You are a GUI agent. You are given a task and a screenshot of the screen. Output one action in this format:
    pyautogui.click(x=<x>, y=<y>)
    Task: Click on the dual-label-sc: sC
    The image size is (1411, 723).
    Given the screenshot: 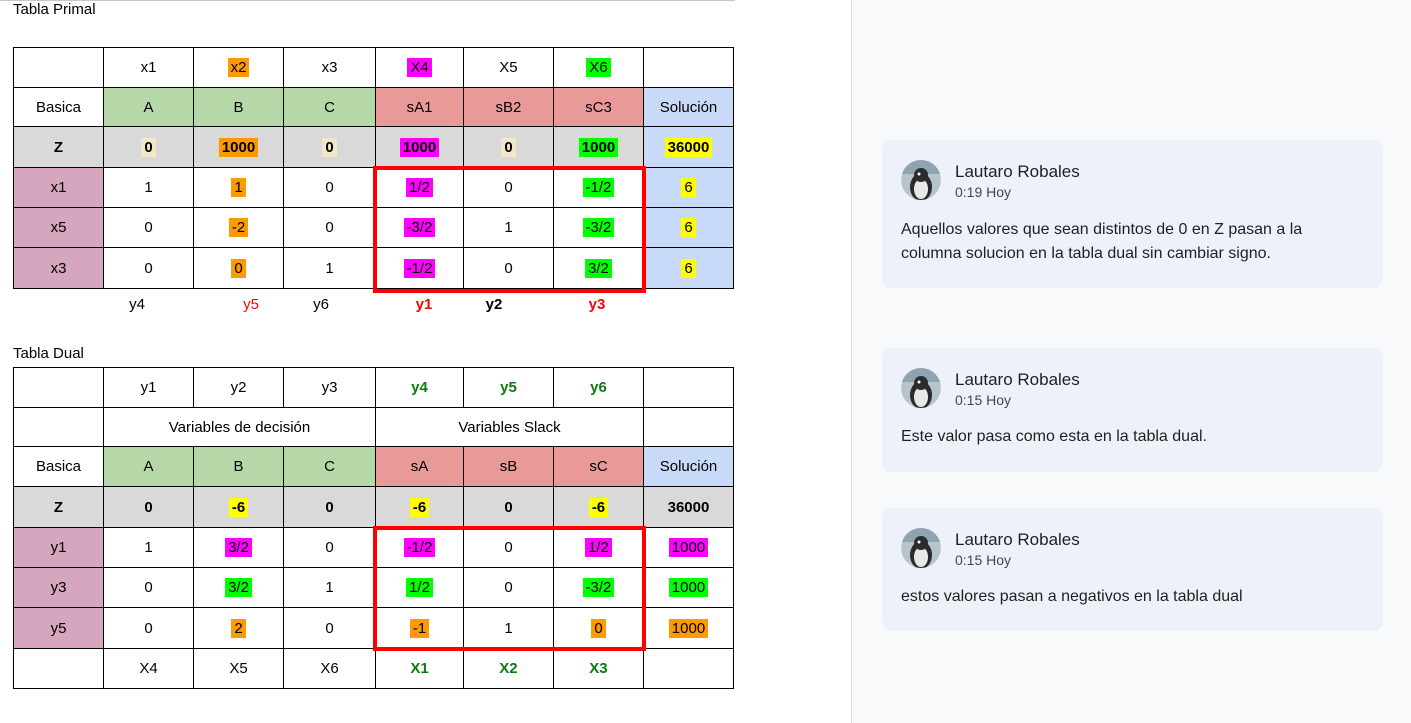 What is the action you would take?
    pyautogui.click(x=598, y=466)
    